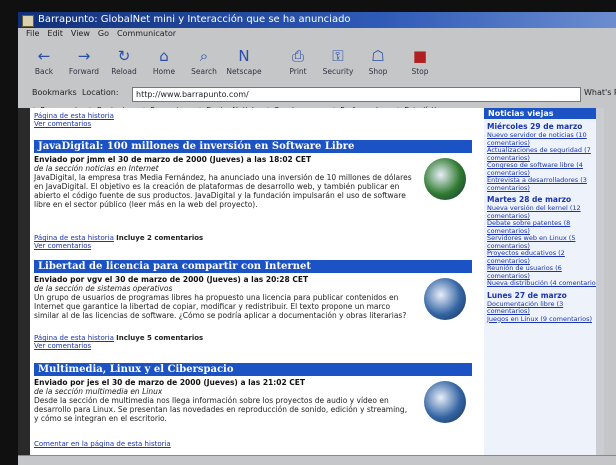  Describe the element at coordinates (124, 71) in the screenshot. I see `toolbar-label: Reload` at that location.